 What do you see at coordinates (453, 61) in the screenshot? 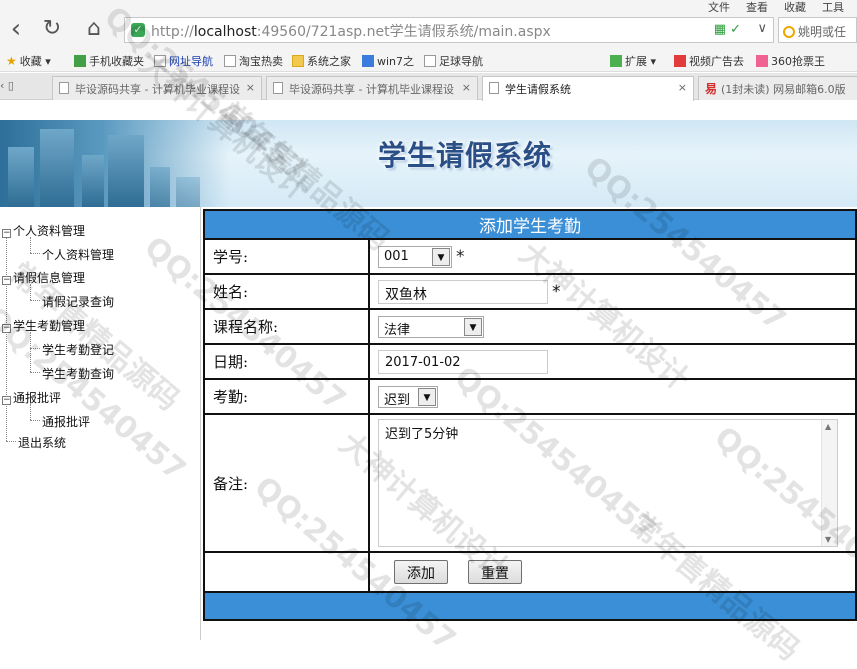
I see `bookmark-football: 足球导航` at bounding box center [453, 61].